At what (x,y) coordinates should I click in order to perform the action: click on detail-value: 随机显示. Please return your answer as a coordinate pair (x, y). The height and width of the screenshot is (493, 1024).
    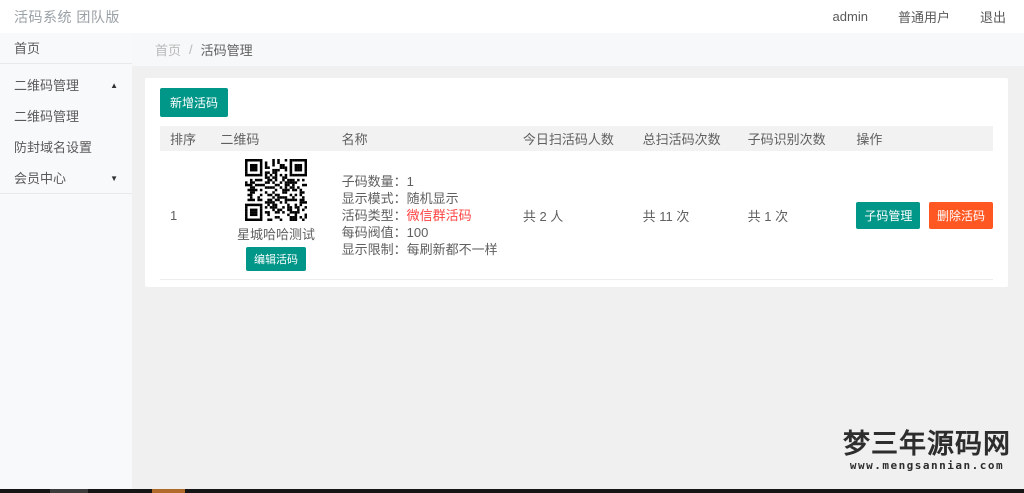
    Looking at the image, I should click on (432, 198).